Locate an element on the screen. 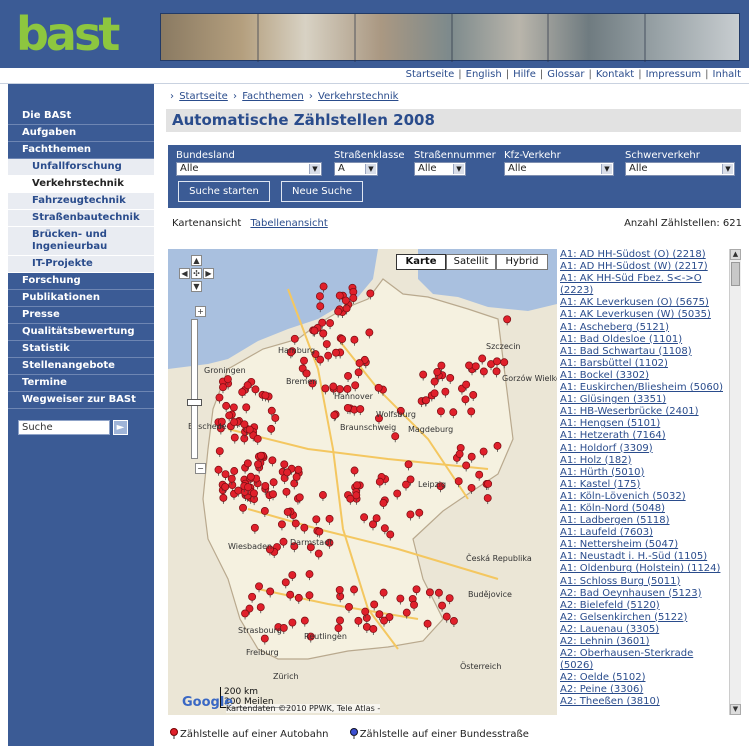 Image resolution: width=749 pixels, height=746 pixels. sidebar-item-statistik: Statistik is located at coordinates (81, 349).